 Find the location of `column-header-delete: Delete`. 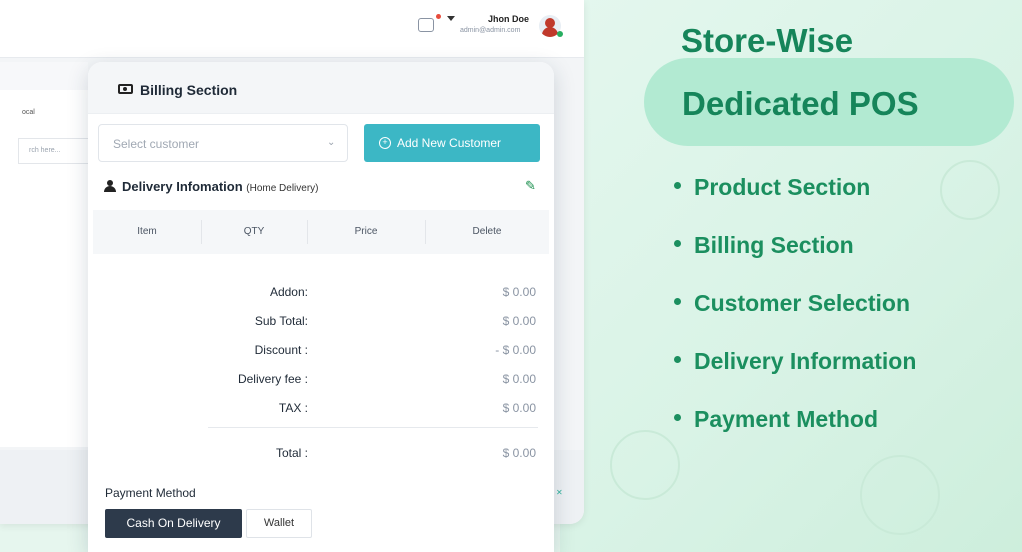

column-header-delete: Delete is located at coordinates (487, 231).